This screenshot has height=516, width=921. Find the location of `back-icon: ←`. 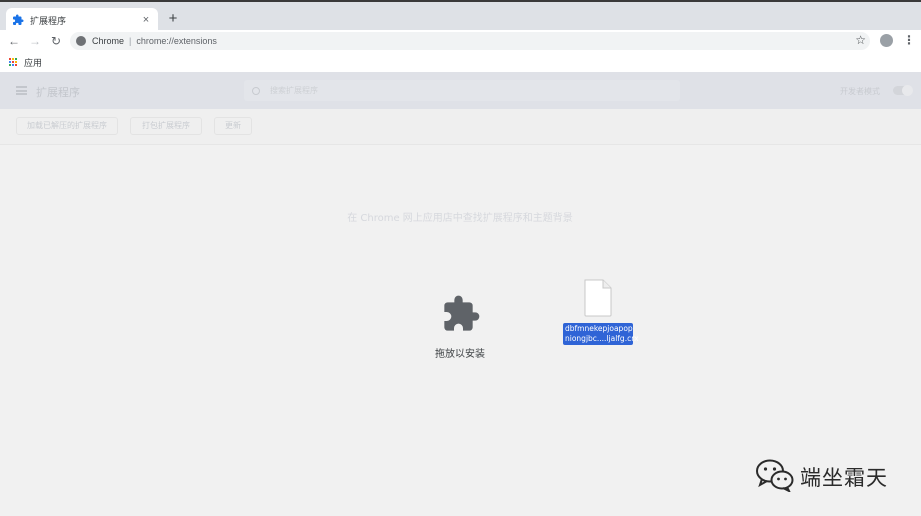

back-icon: ← is located at coordinates (14, 41).